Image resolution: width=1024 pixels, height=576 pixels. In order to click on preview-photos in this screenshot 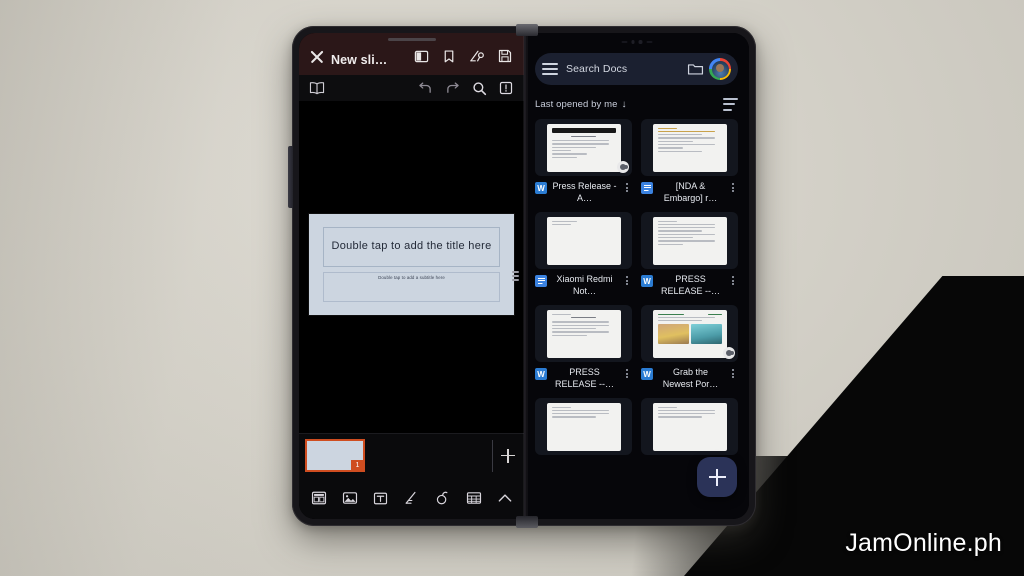, I will do `click(689, 334)`.